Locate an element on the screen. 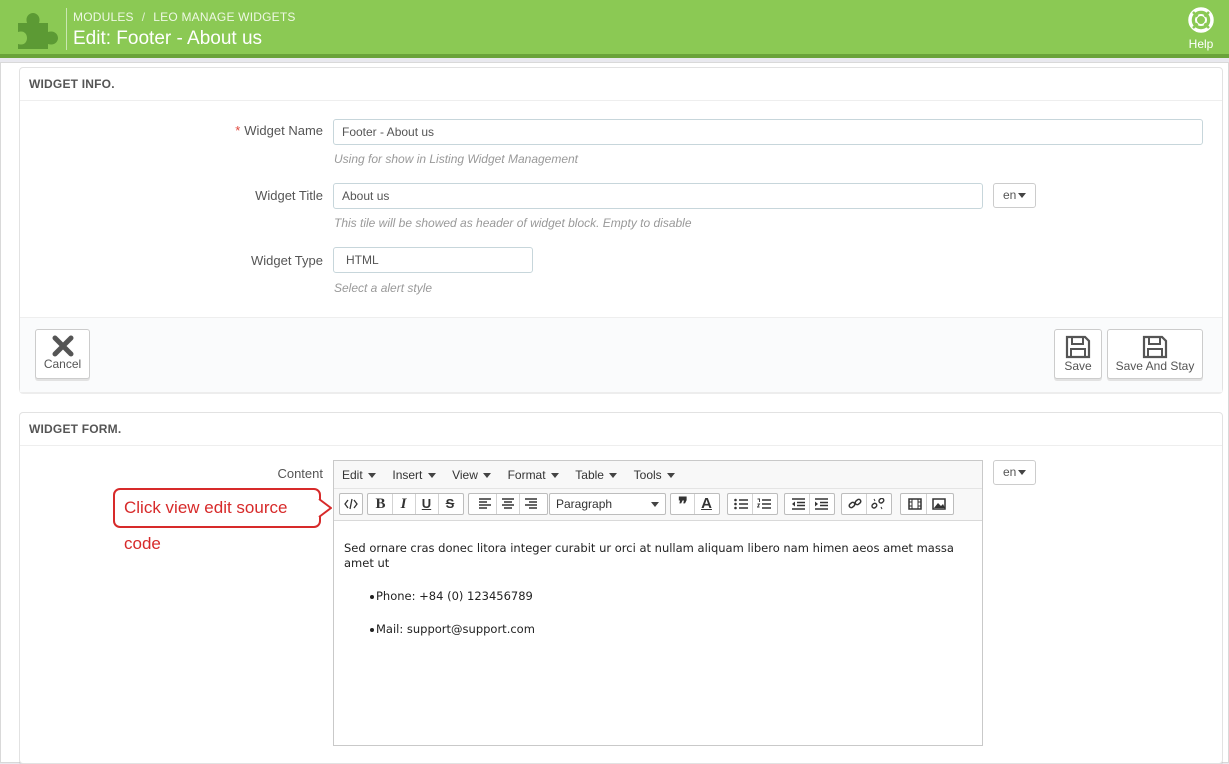 Image resolution: width=1229 pixels, height=764 pixels. indent-group is located at coordinates (809, 504).